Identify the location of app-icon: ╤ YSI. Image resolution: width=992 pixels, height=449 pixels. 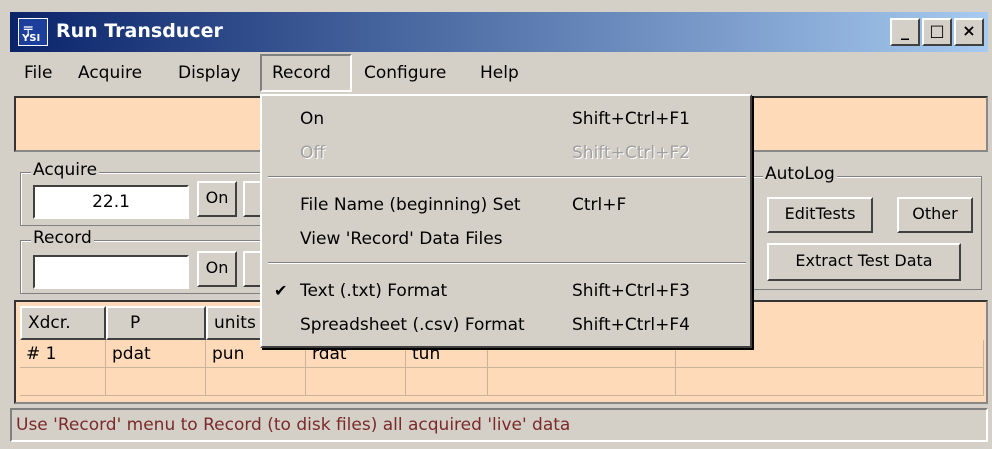
(33, 32).